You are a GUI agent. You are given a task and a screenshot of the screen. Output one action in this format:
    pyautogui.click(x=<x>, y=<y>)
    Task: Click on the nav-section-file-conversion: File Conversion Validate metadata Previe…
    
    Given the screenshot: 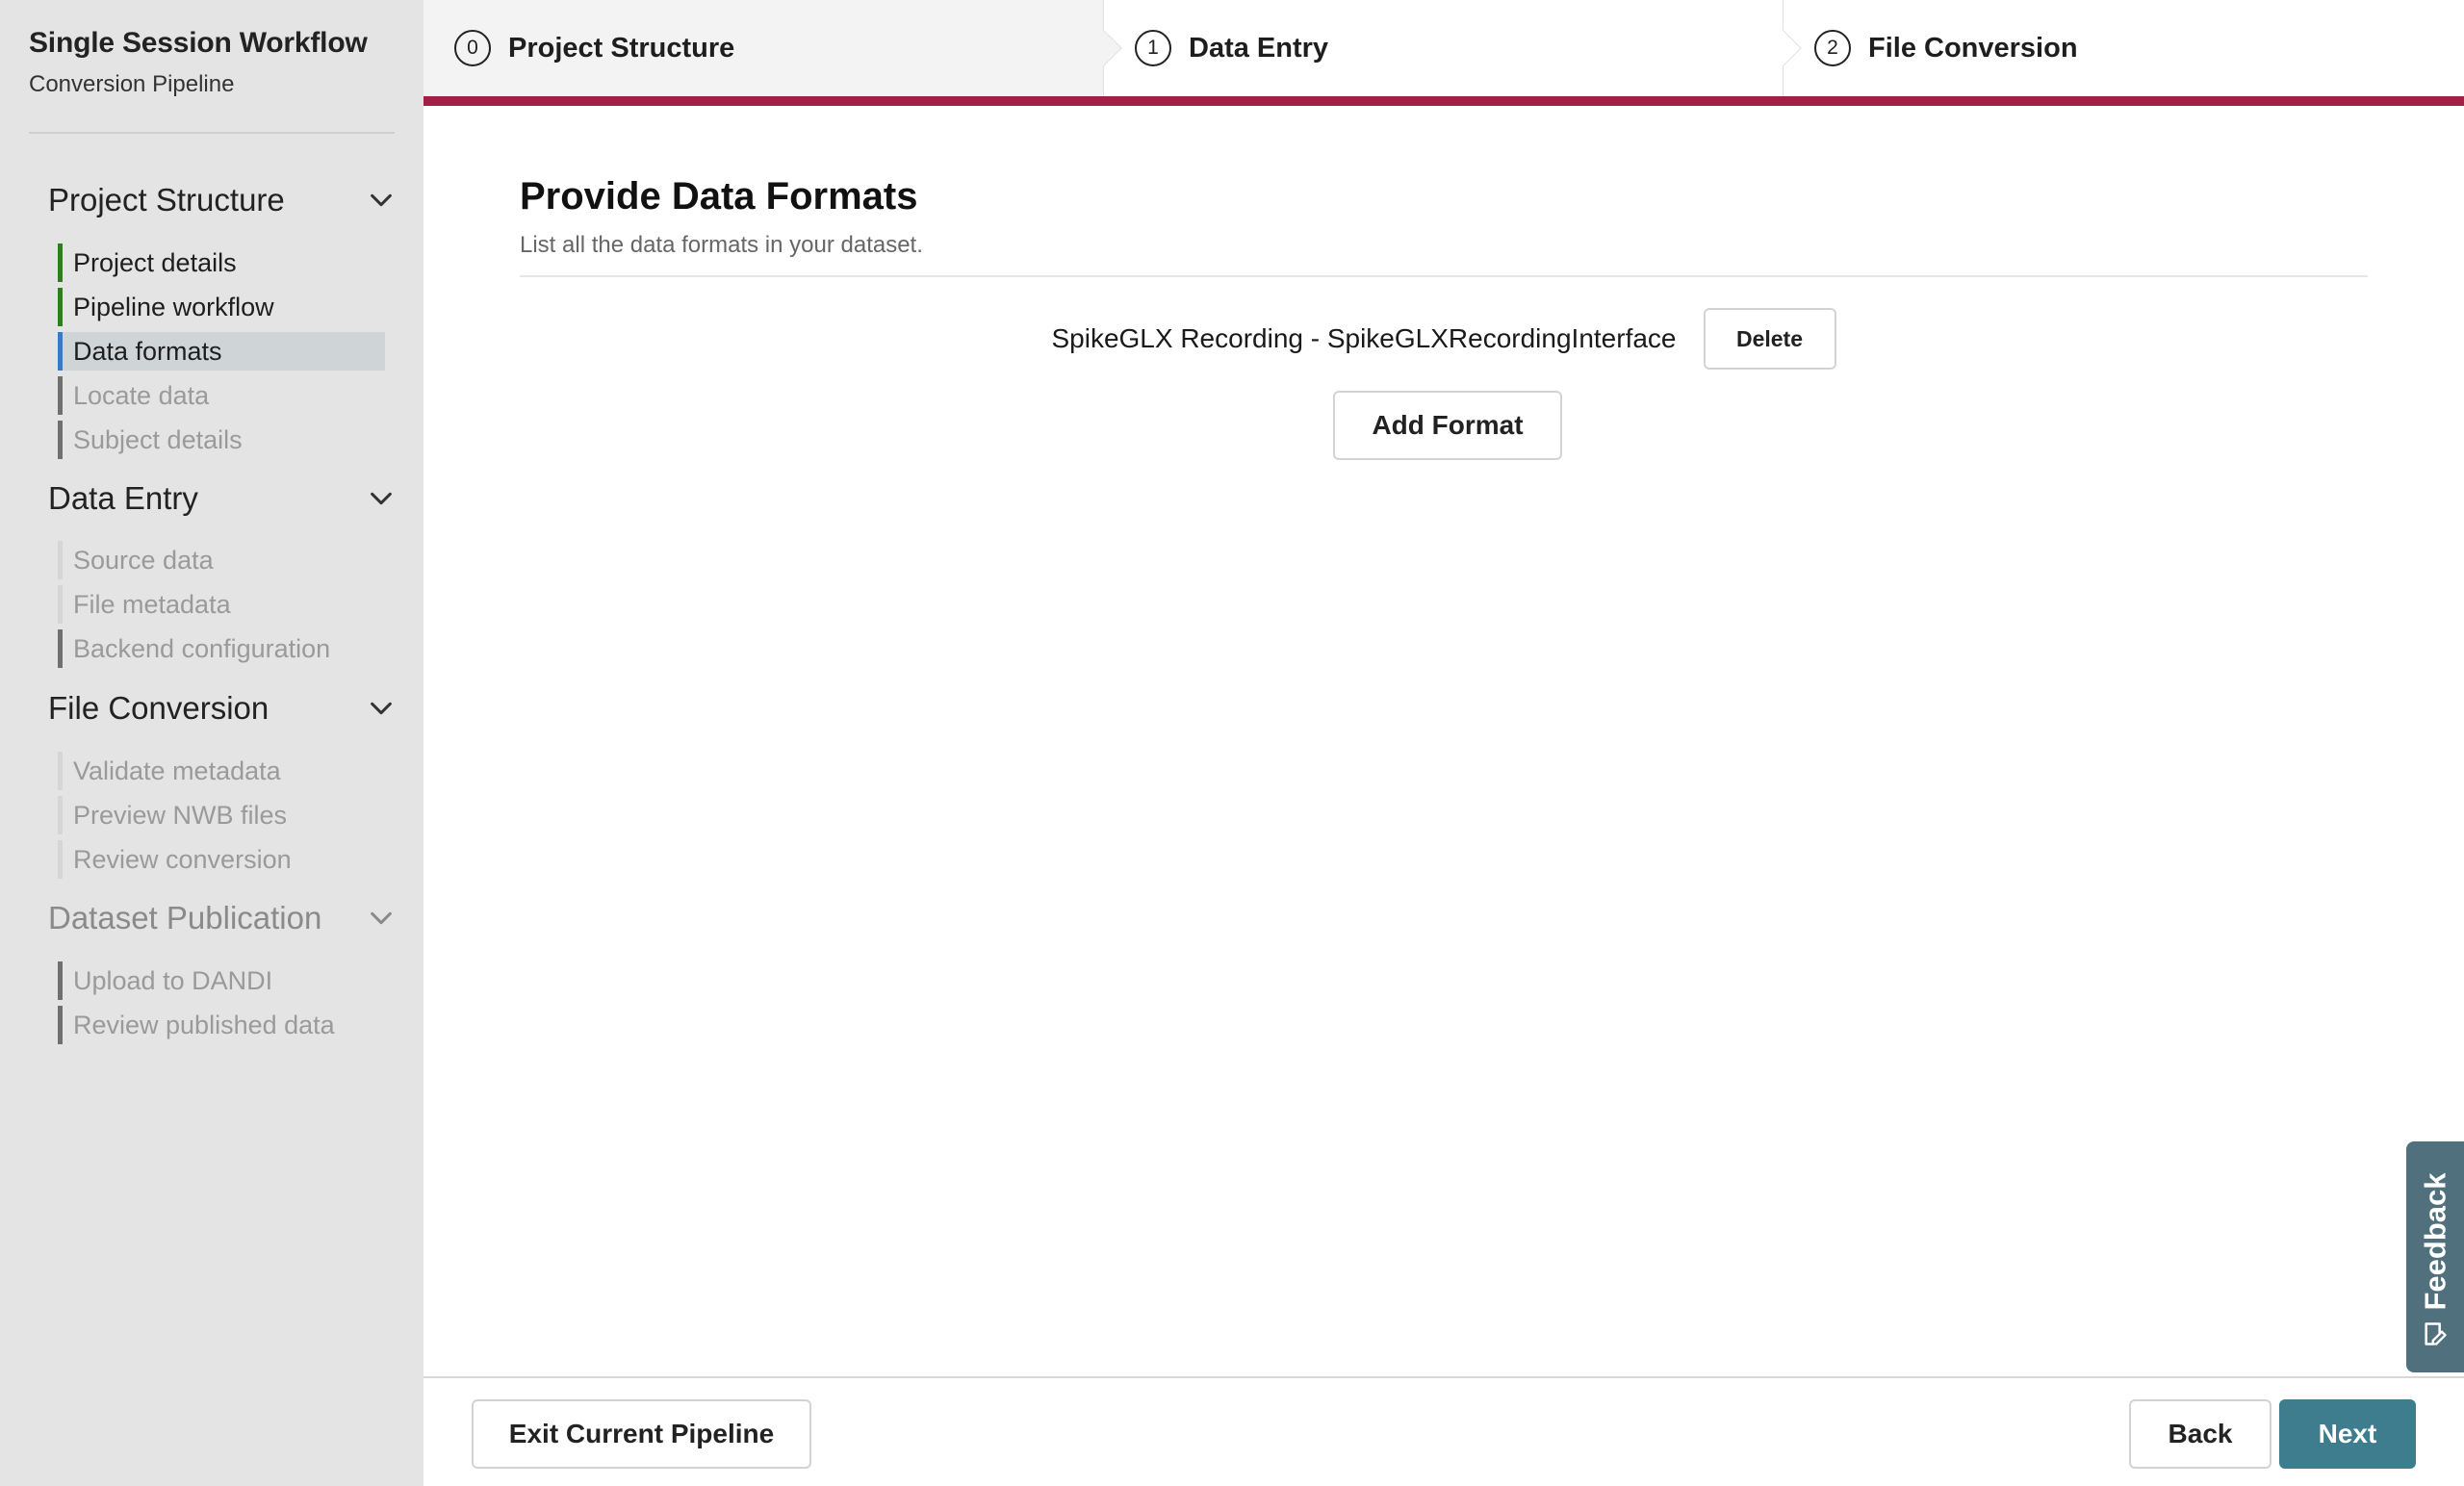 What is the action you would take?
    pyautogui.click(x=221, y=784)
    